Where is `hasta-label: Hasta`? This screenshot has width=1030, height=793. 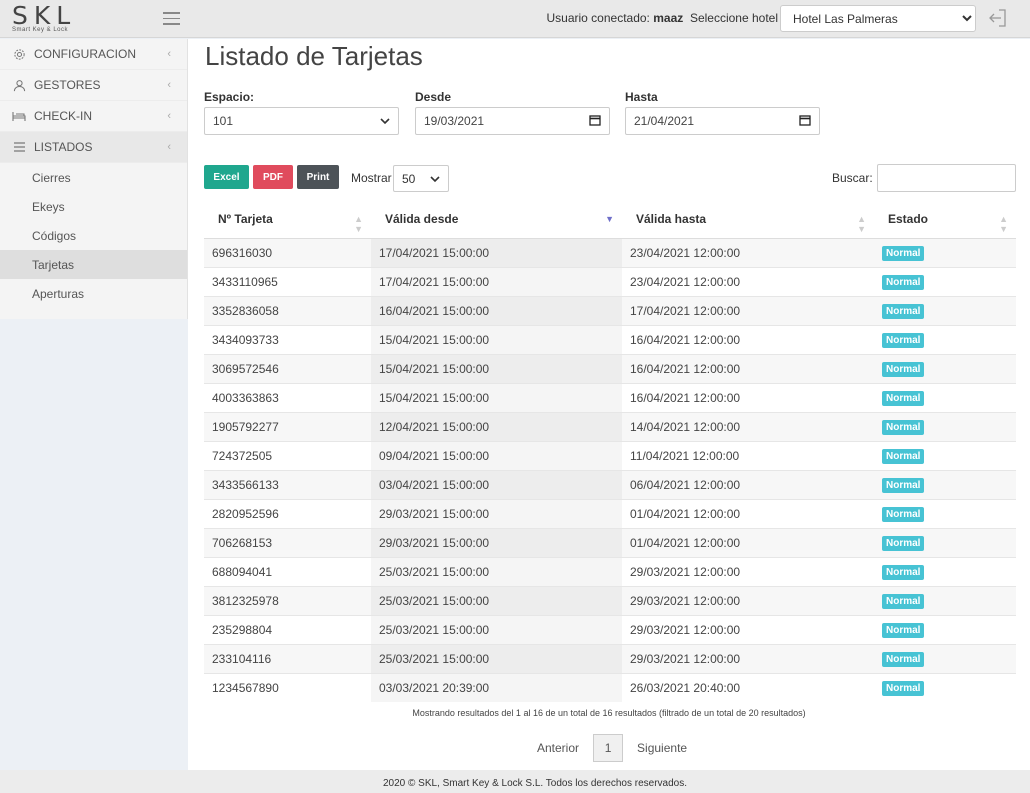 hasta-label: Hasta is located at coordinates (641, 97).